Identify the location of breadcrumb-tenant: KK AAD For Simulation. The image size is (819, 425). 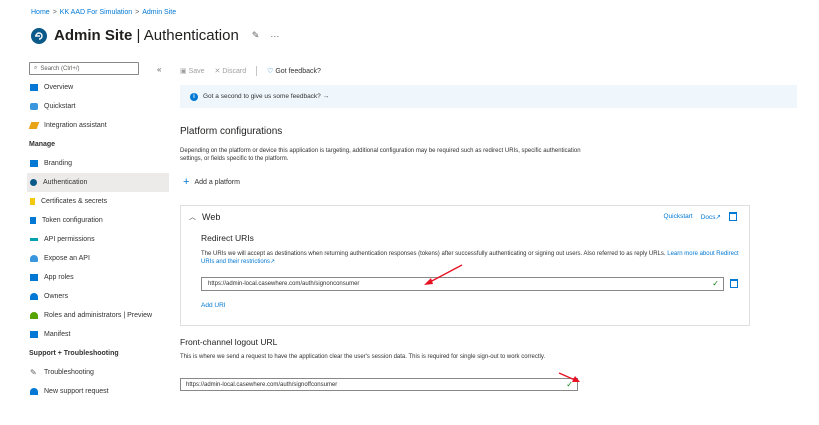
(96, 12).